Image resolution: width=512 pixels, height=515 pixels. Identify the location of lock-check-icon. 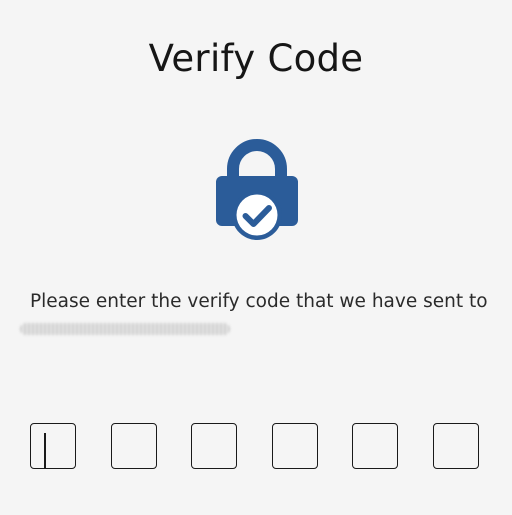
(257, 191).